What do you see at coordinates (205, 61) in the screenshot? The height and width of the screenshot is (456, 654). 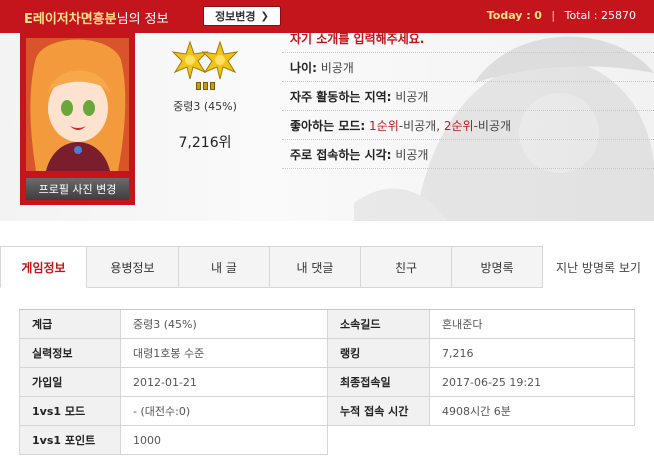 I see `medal-icon` at bounding box center [205, 61].